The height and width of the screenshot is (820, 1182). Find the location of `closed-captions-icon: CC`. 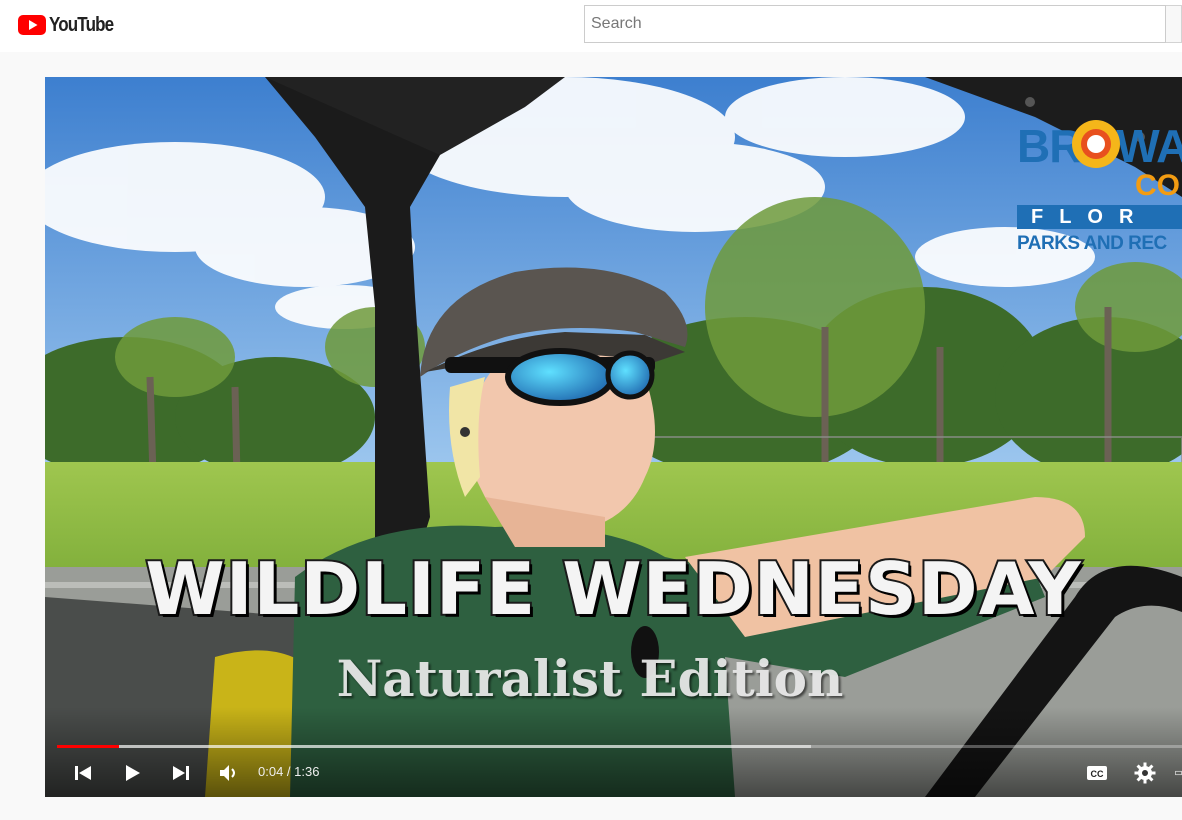

closed-captions-icon: CC is located at coordinates (1097, 773).